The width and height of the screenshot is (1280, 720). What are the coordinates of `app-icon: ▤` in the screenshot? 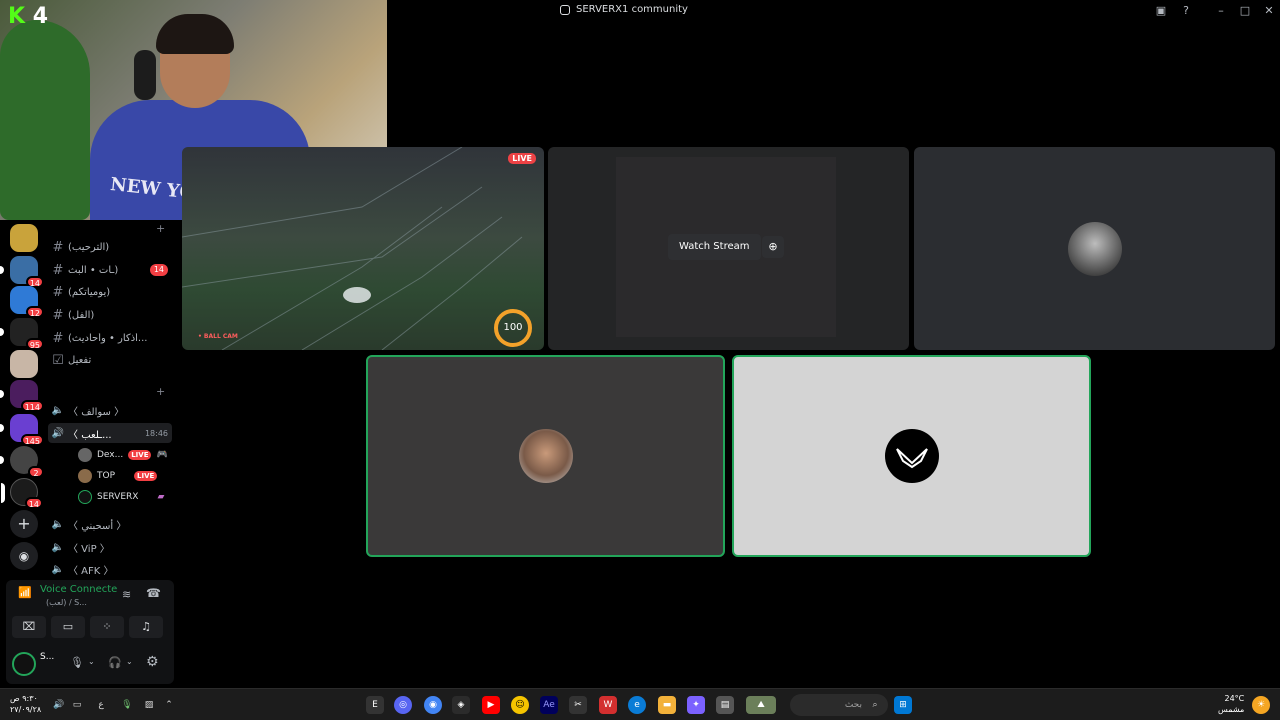 It's located at (725, 705).